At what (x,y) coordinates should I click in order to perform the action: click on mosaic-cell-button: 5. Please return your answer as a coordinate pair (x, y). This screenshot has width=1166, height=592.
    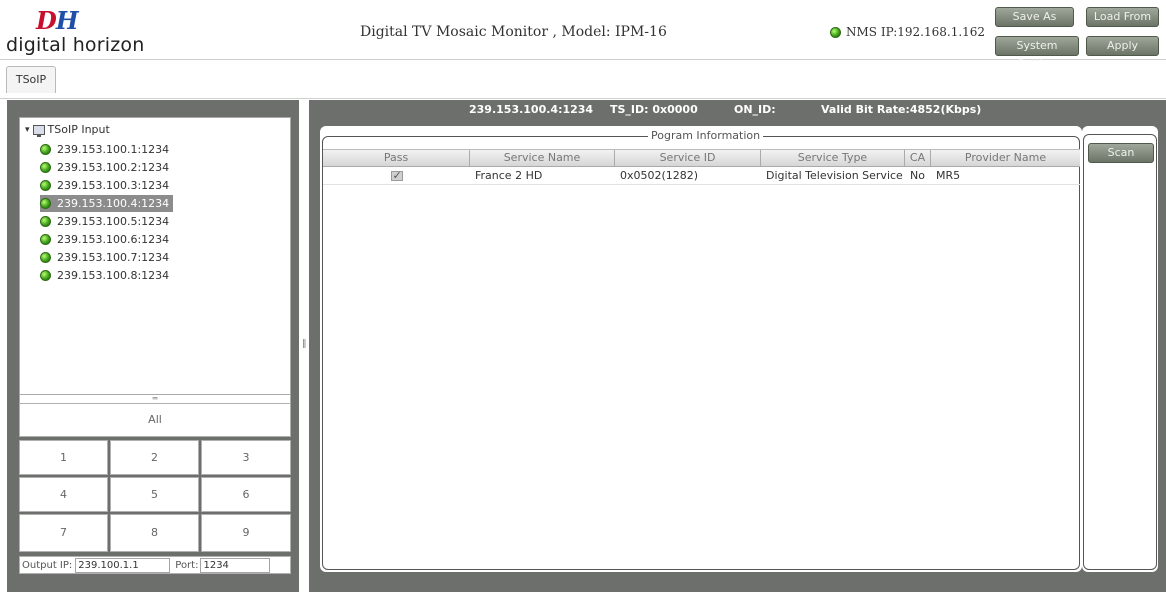
    Looking at the image, I should click on (154, 494).